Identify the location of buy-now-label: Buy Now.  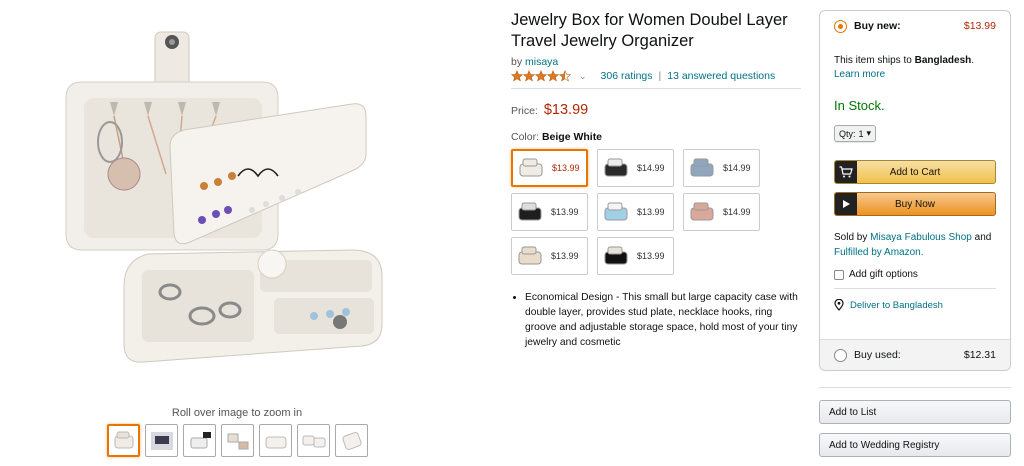
(914, 204).